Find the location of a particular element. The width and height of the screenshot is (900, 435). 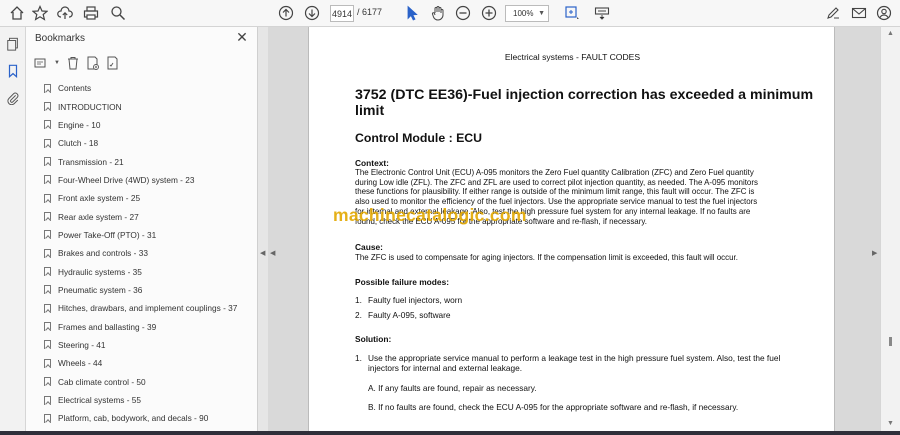

next-page-icon is located at coordinates (312, 13).